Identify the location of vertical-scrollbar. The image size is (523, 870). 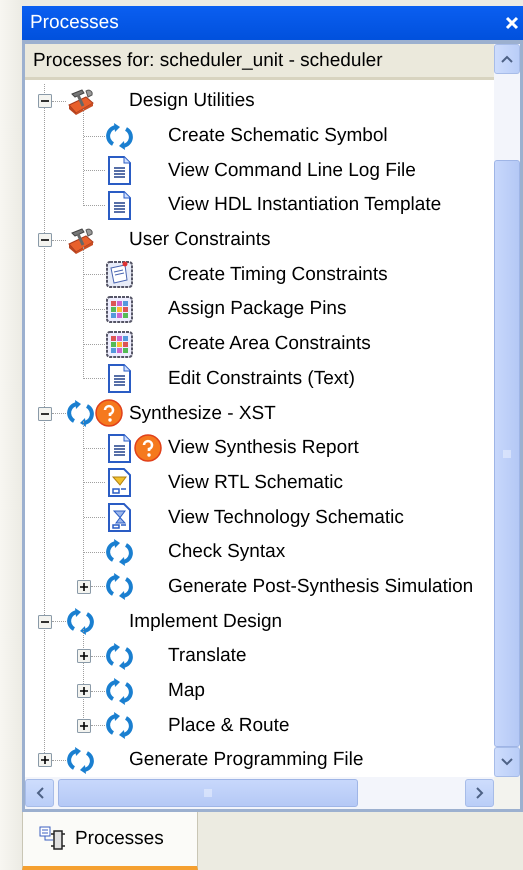
(507, 410).